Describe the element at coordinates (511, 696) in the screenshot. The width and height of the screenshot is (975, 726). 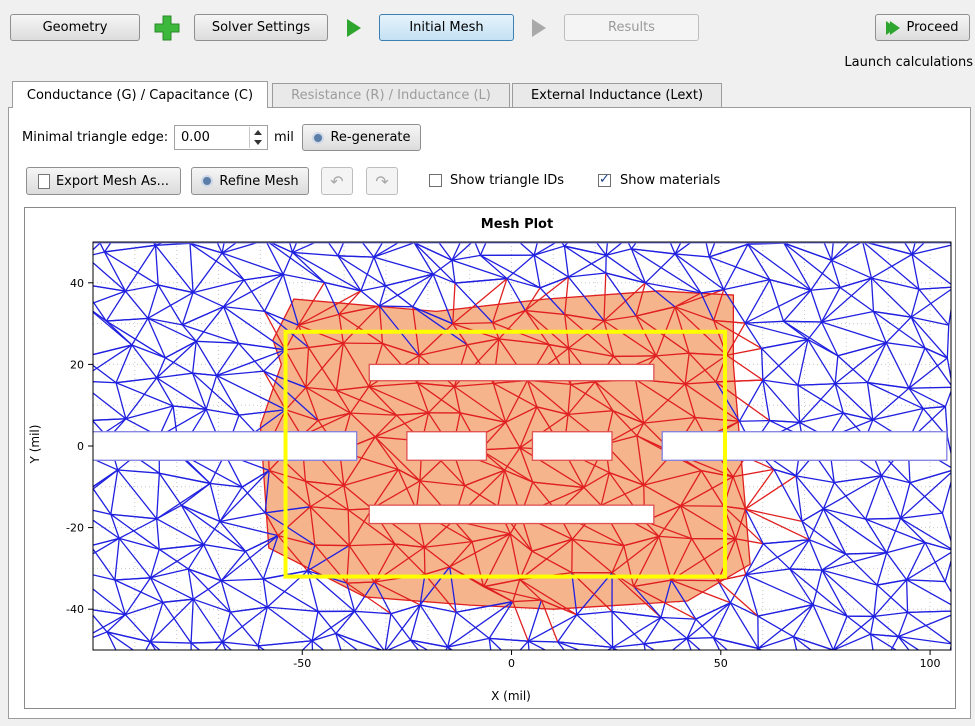
I see `x-axis-label: X (mil)` at that location.